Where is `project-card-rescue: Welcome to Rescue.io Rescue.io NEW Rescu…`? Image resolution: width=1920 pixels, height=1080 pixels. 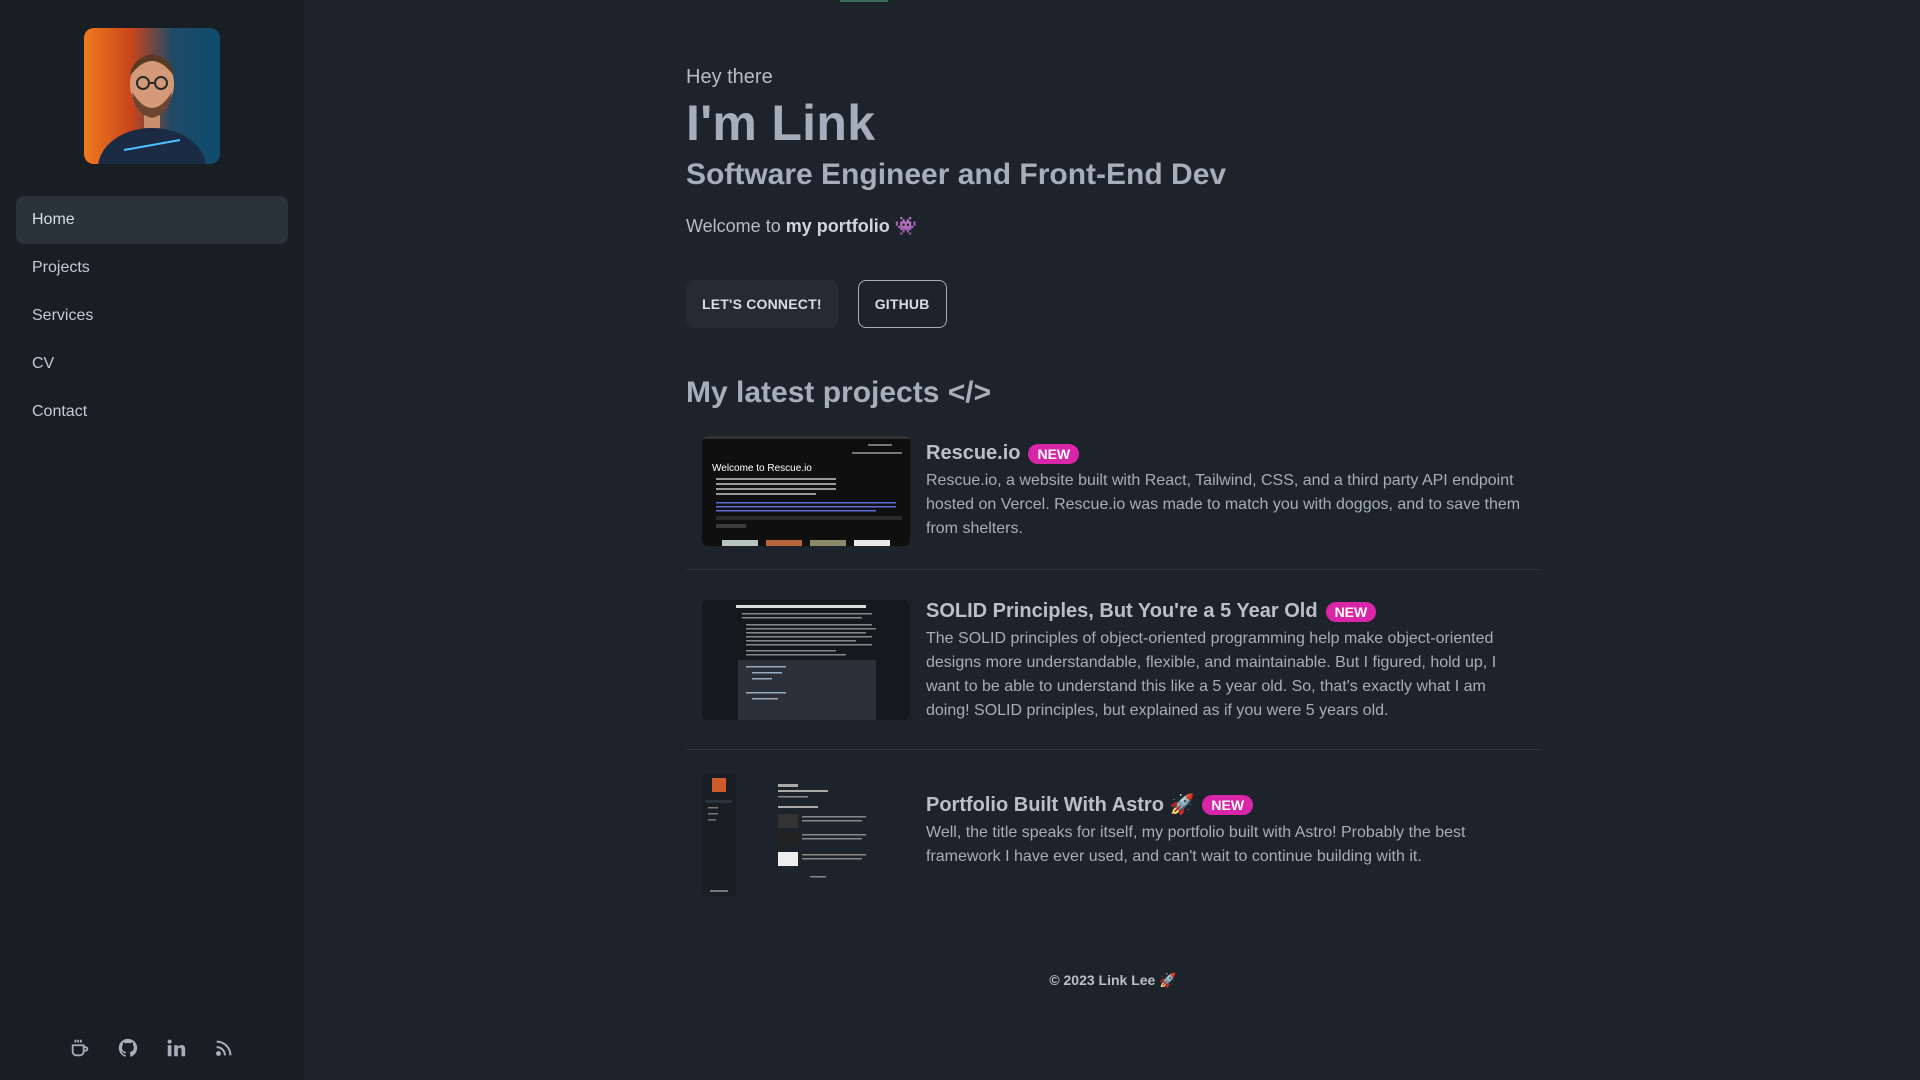 project-card-rescue: Welcome to Rescue.io Rescue.io NEW Rescu… is located at coordinates (1113, 502).